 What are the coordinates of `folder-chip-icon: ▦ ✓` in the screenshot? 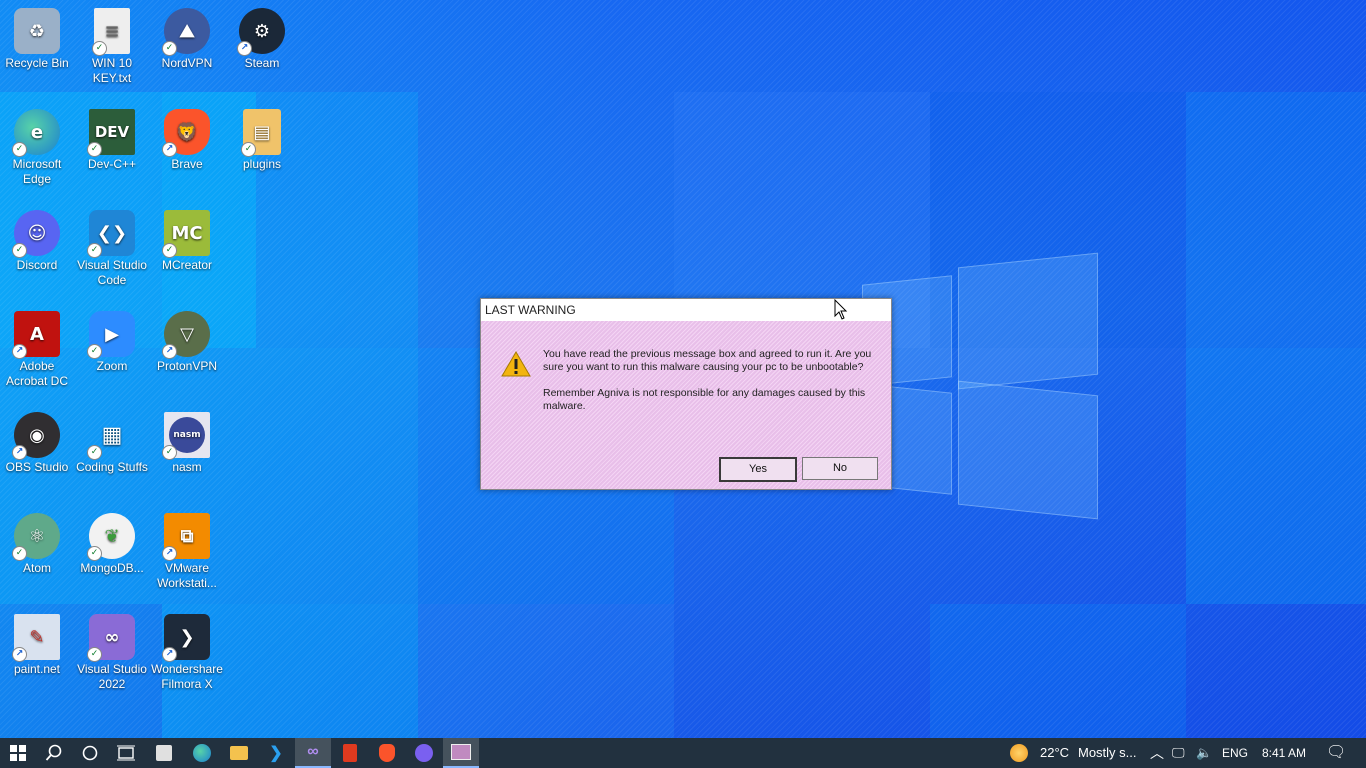 It's located at (111, 436).